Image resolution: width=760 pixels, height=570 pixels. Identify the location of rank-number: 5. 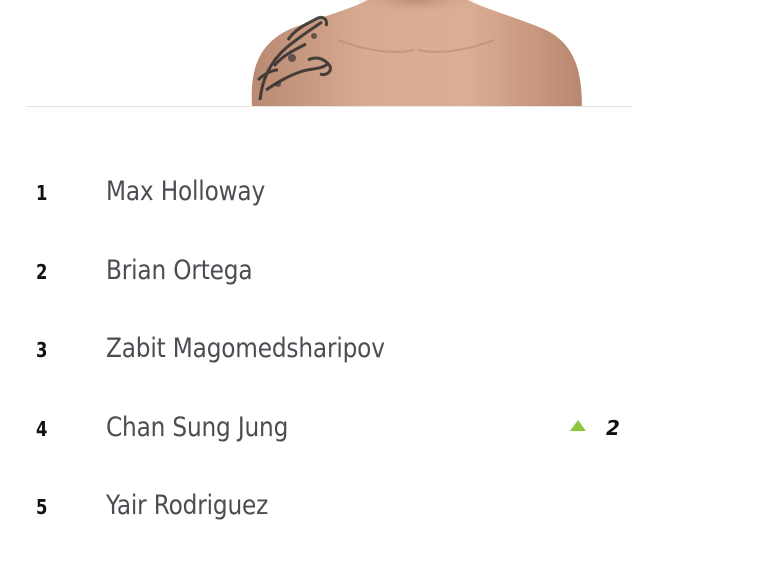
(42, 507).